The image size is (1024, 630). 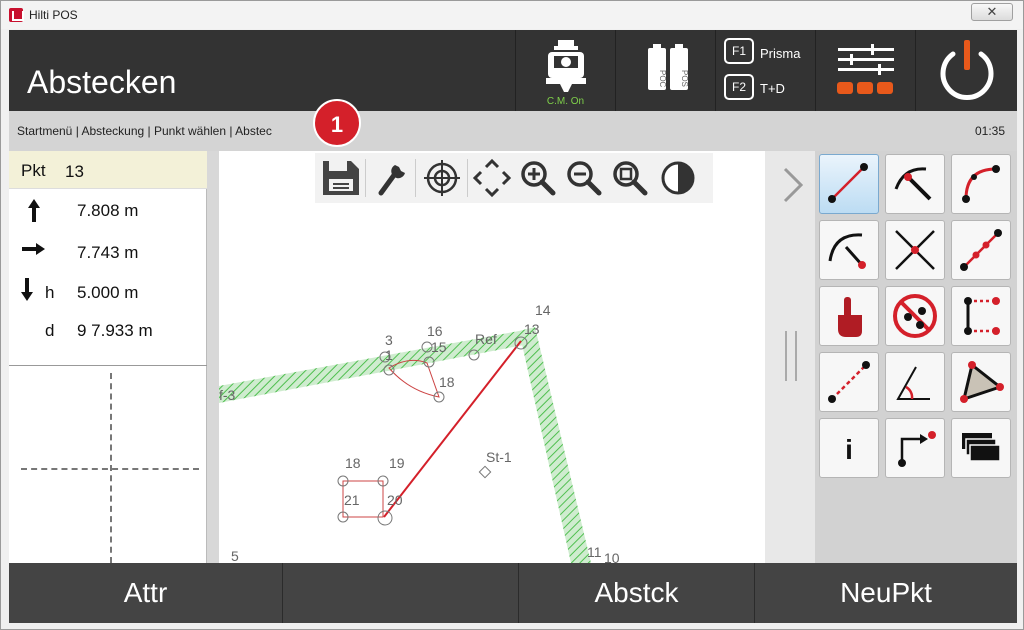 What do you see at coordinates (486, 339) in the screenshot?
I see `map-label: Ref` at bounding box center [486, 339].